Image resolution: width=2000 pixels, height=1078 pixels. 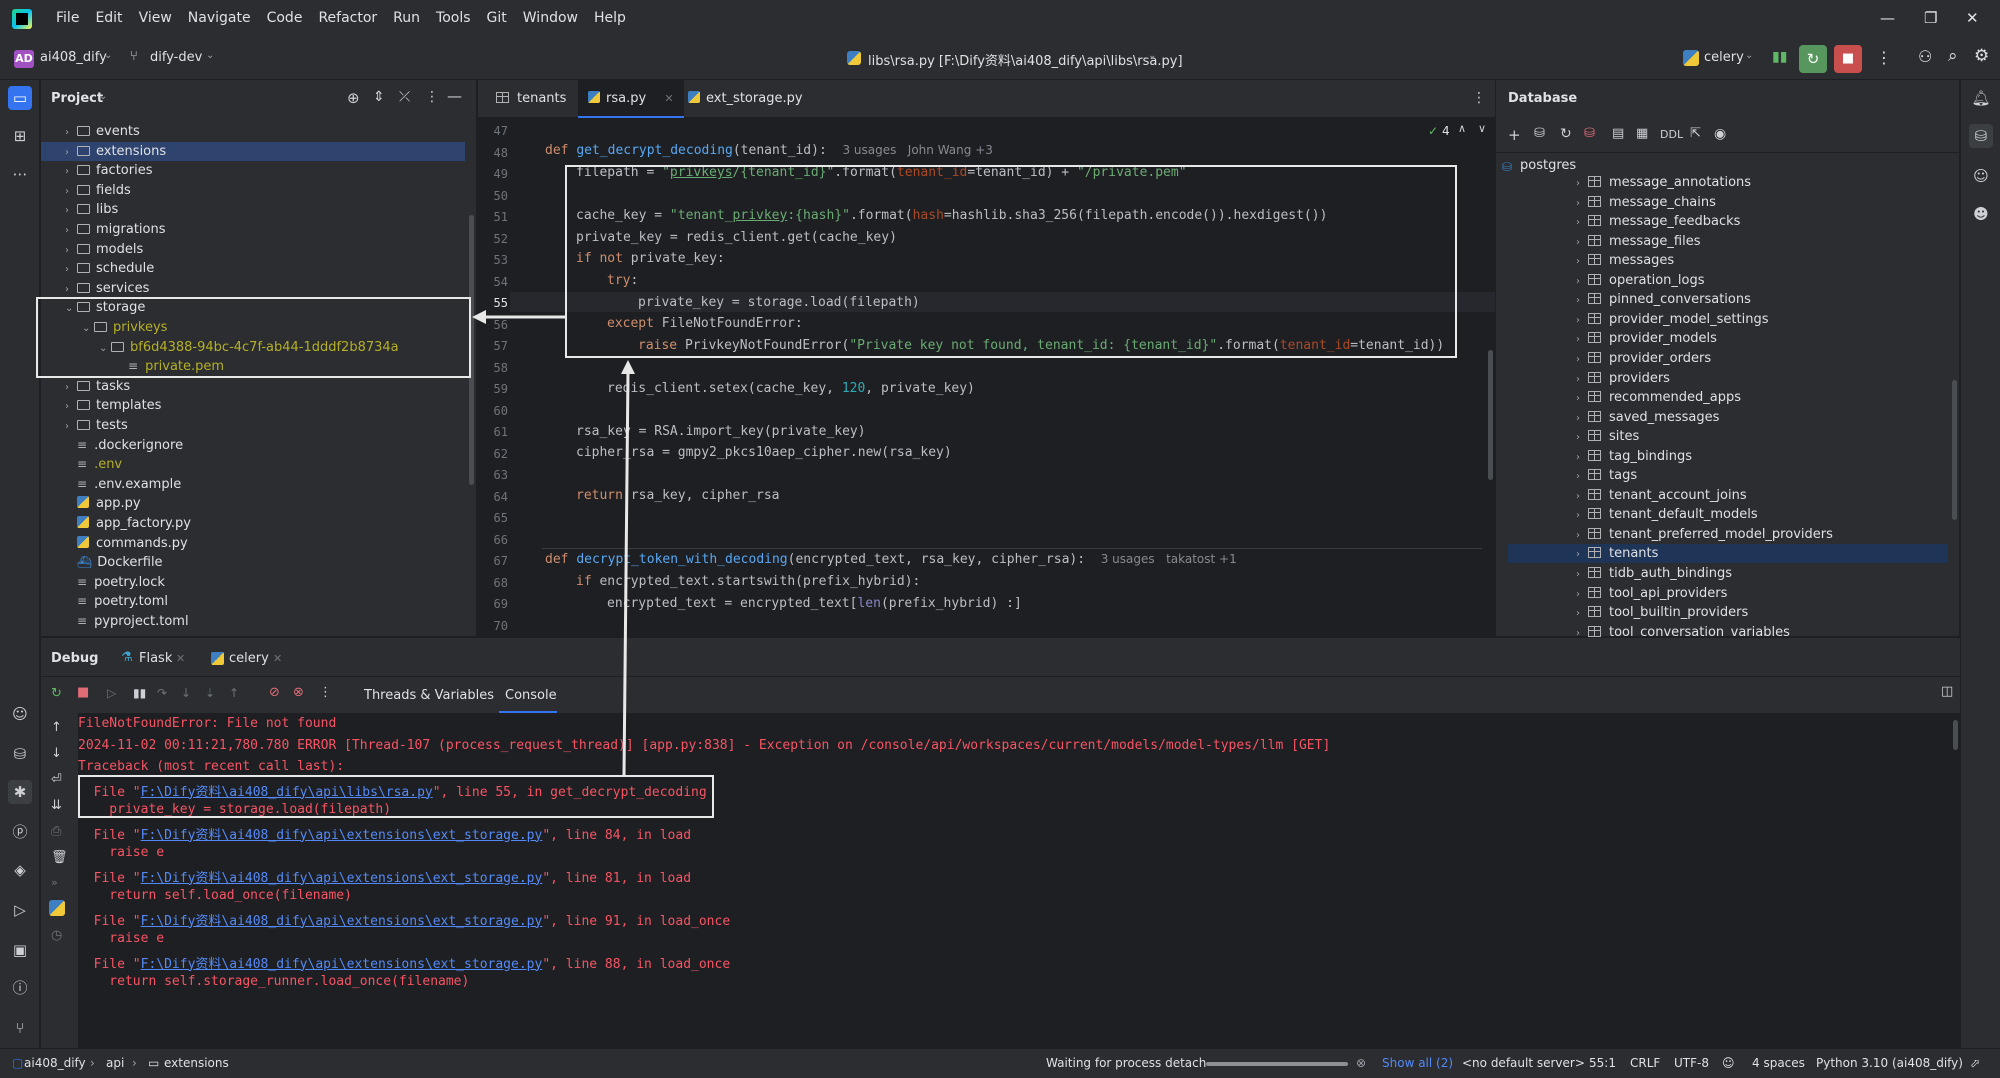 What do you see at coordinates (1126, 1063) in the screenshot?
I see `process-status: Waiting for process detach` at bounding box center [1126, 1063].